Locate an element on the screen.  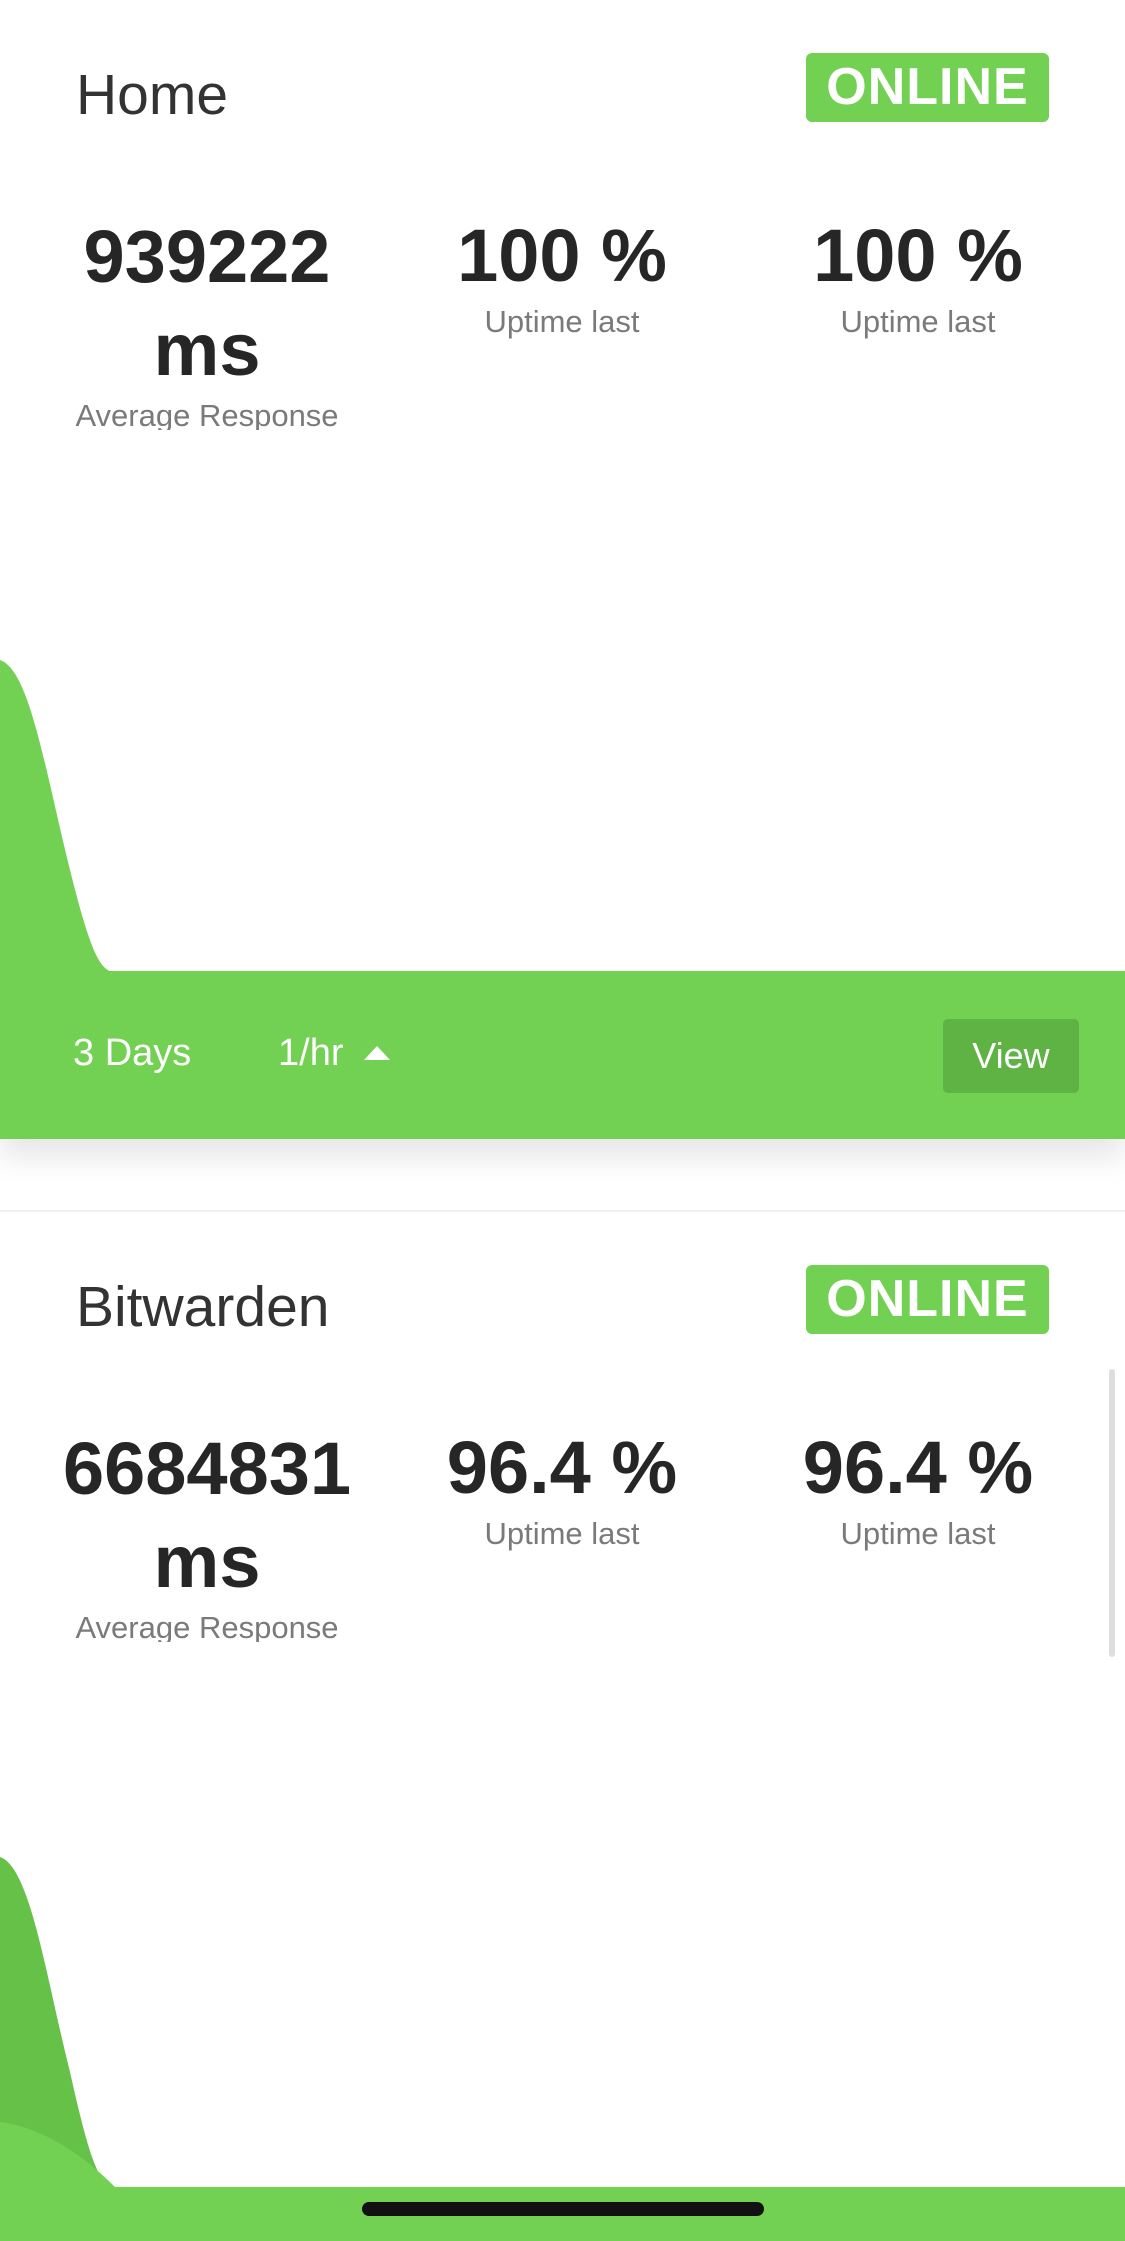
stat-uptime-2: 100 % Uptime last is located at coordinates (918, 276).